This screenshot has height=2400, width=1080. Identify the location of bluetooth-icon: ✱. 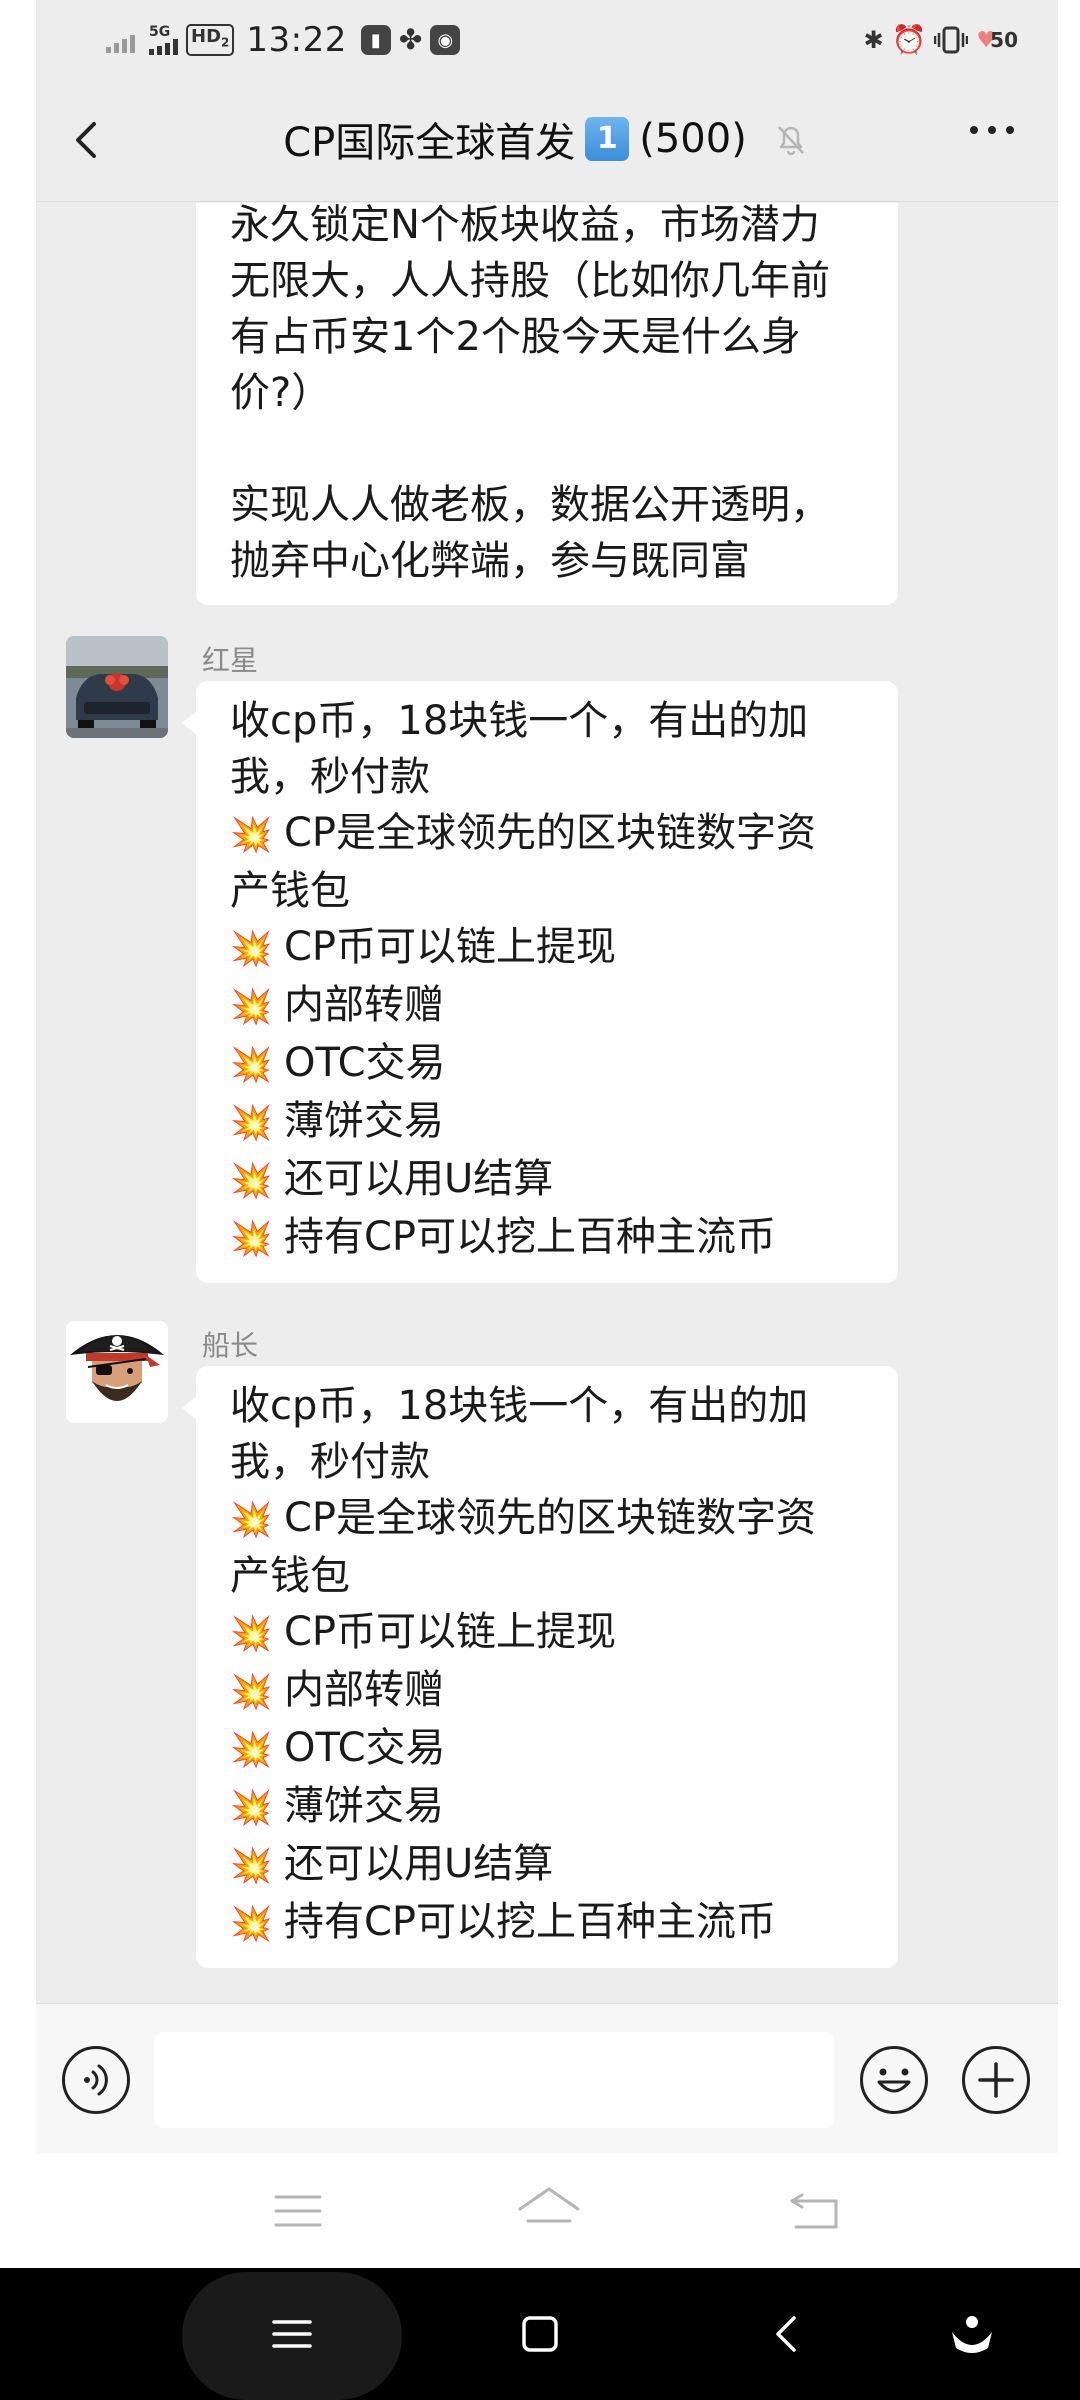
(873, 40).